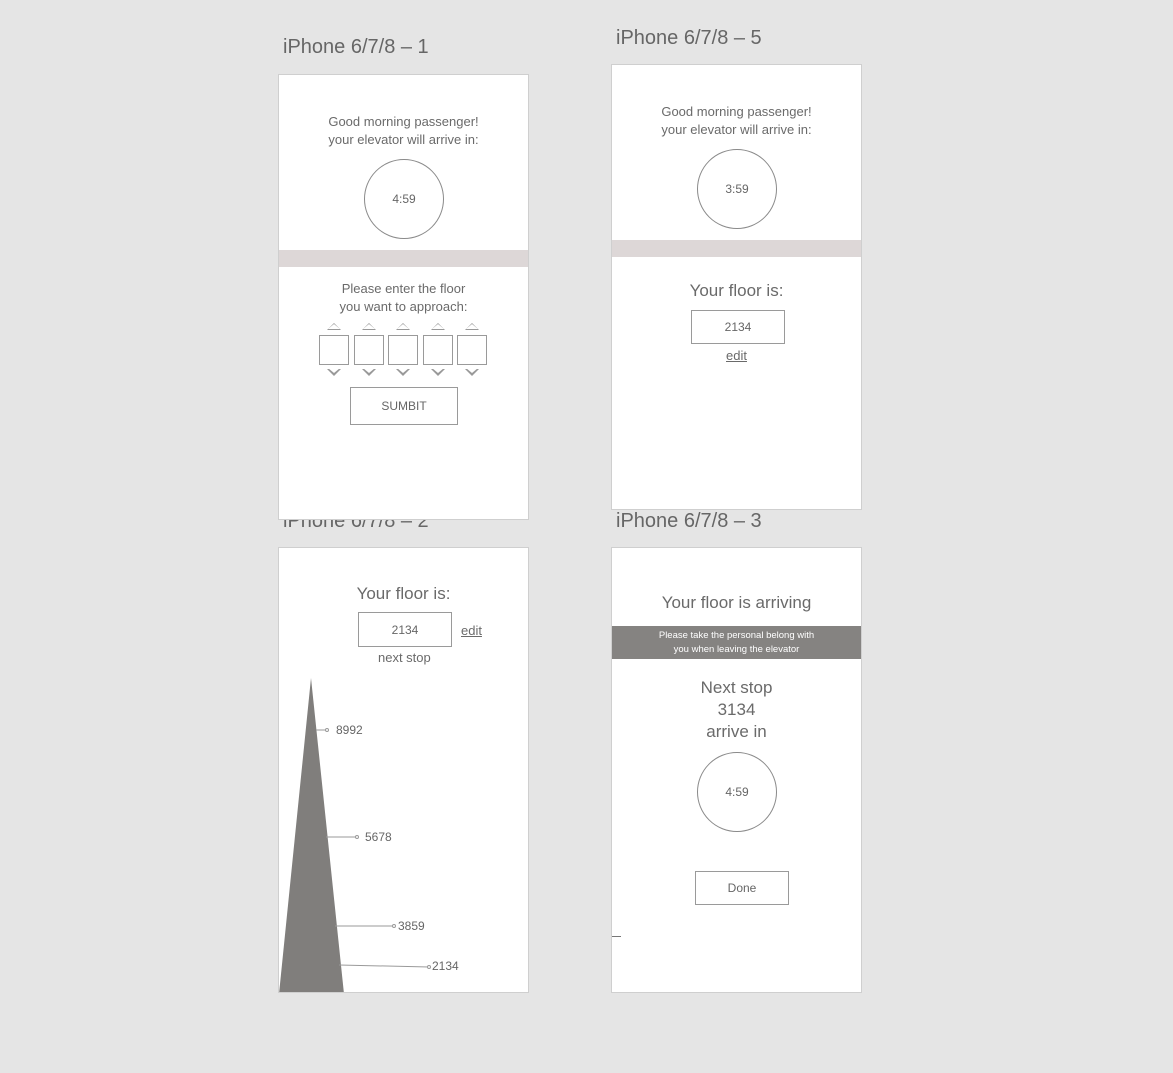 The width and height of the screenshot is (1173, 1073). Describe the element at coordinates (736, 602) in the screenshot. I see `arriving-heading: Your floor is arriving` at that location.